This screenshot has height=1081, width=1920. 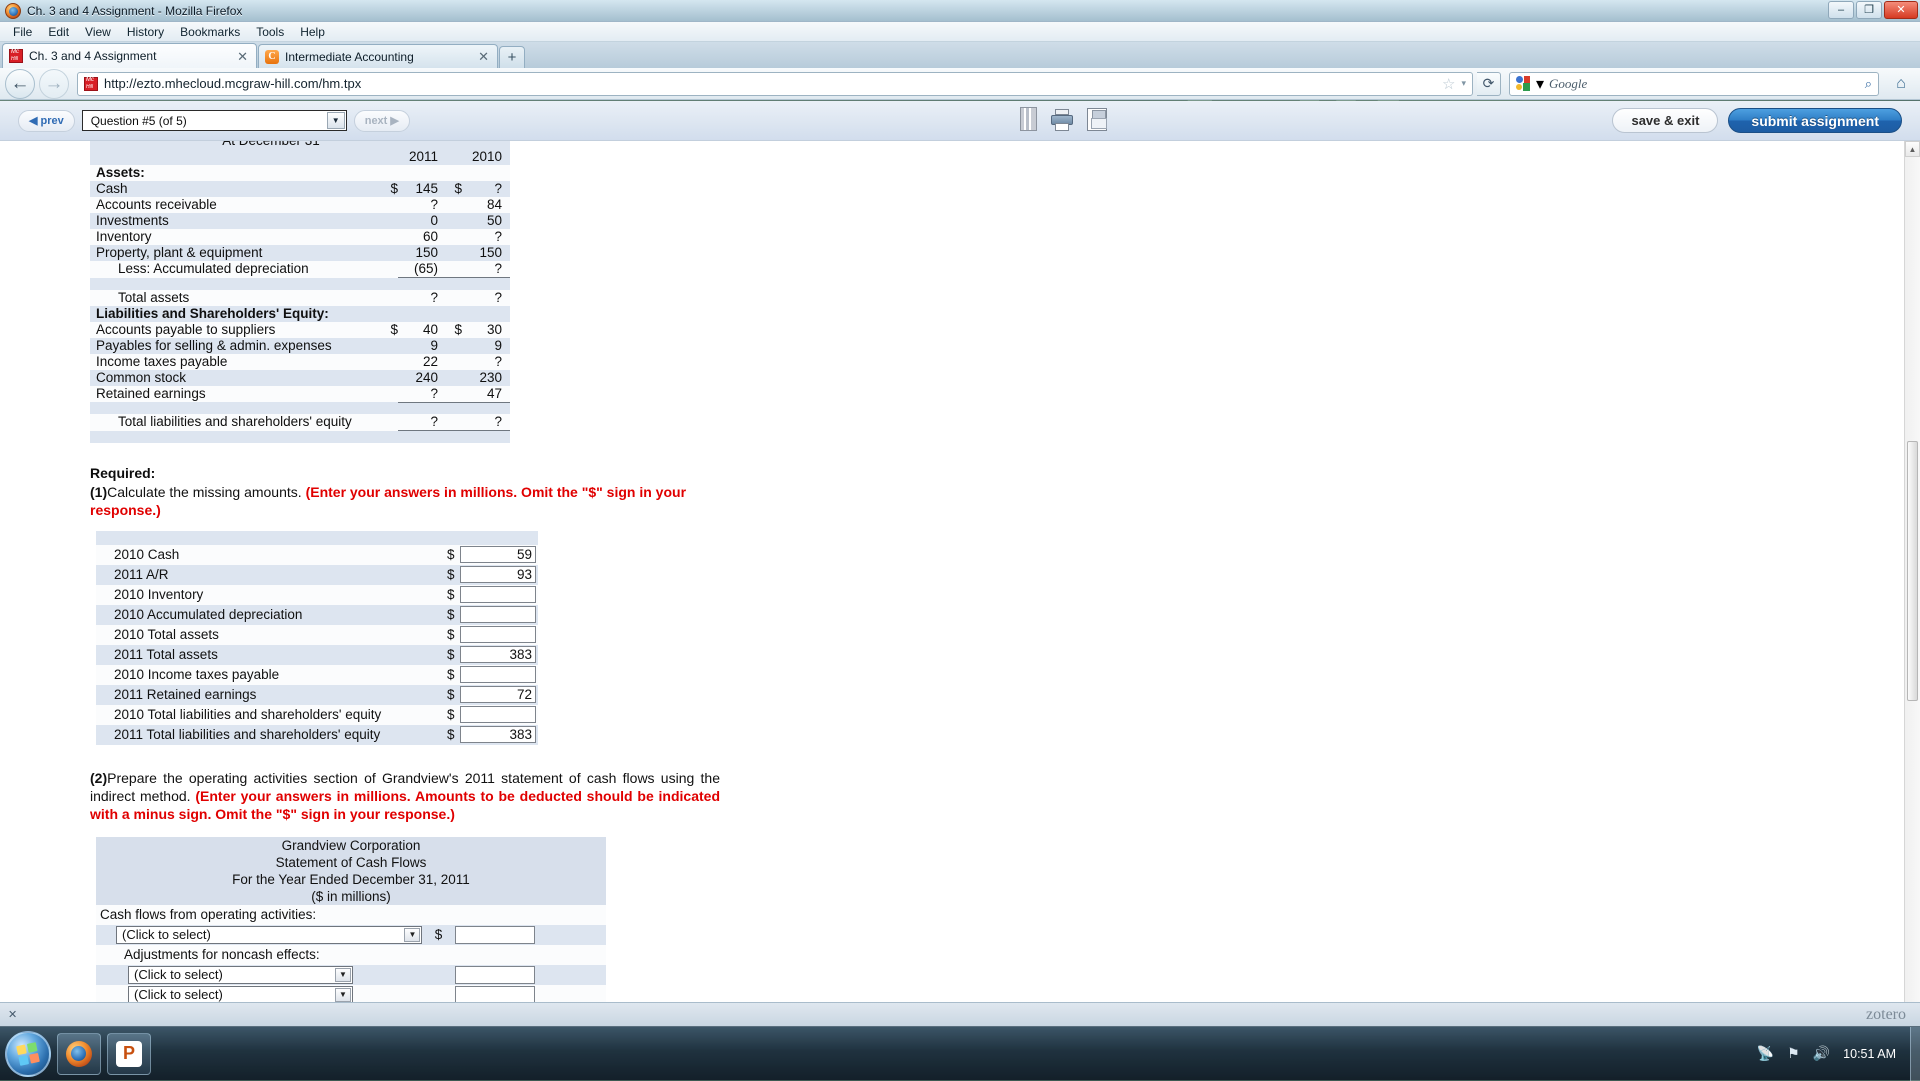 I want to click on bookmark-star-icon: ☆, so click(x=1448, y=84).